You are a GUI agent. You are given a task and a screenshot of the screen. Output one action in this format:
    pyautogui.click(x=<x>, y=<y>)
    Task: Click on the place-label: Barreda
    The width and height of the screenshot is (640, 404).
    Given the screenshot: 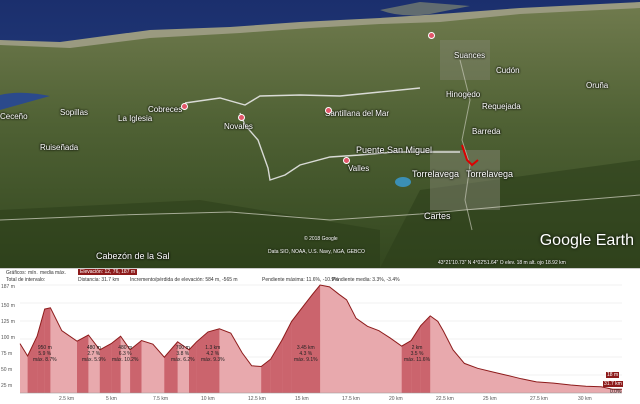 What is the action you would take?
    pyautogui.click(x=486, y=131)
    